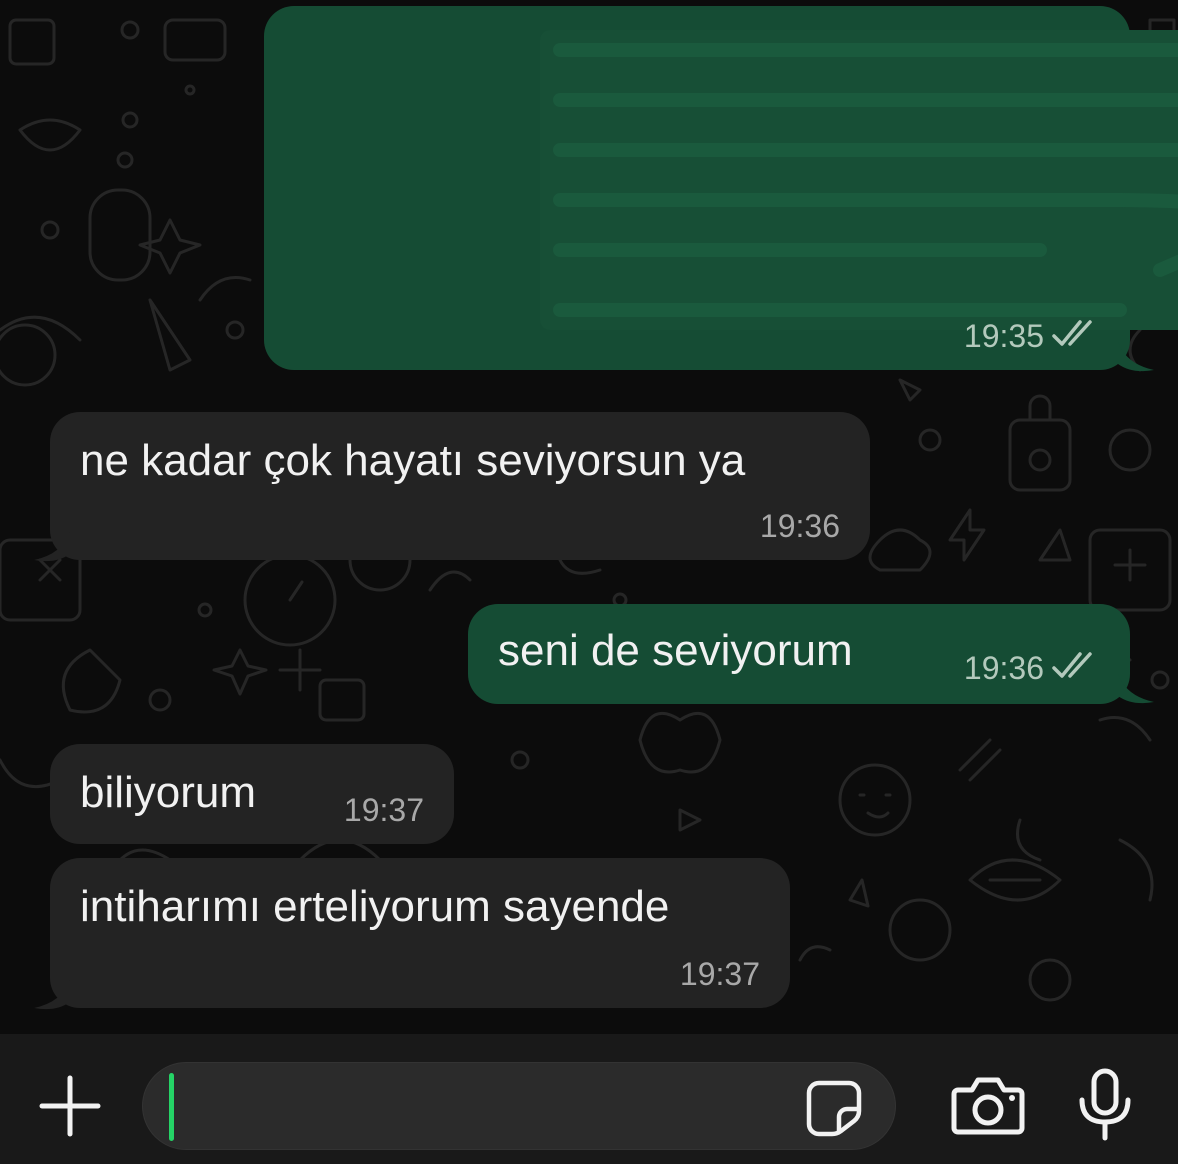  I want to click on message-incoming: intiharımı erteliyorum sayende 19:37, so click(420, 933).